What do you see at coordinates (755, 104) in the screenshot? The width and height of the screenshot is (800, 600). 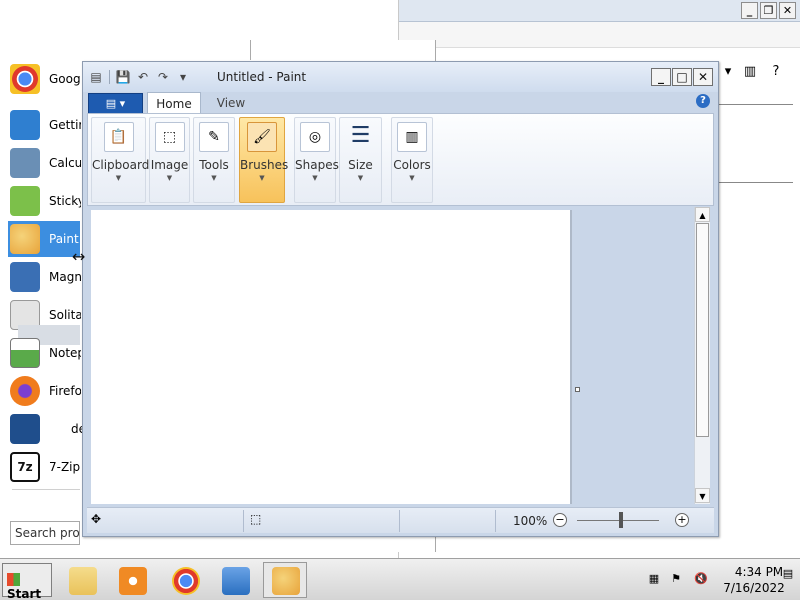 I see `background-divider` at bounding box center [755, 104].